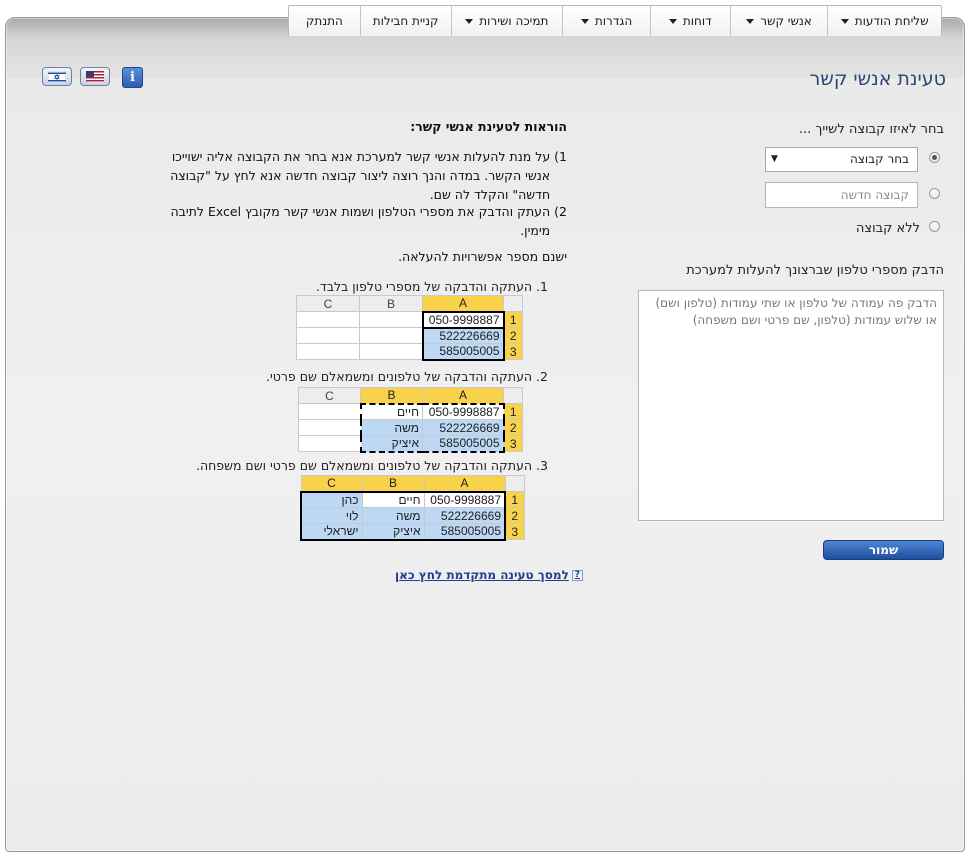  I want to click on radio-new-group, so click(934, 193).